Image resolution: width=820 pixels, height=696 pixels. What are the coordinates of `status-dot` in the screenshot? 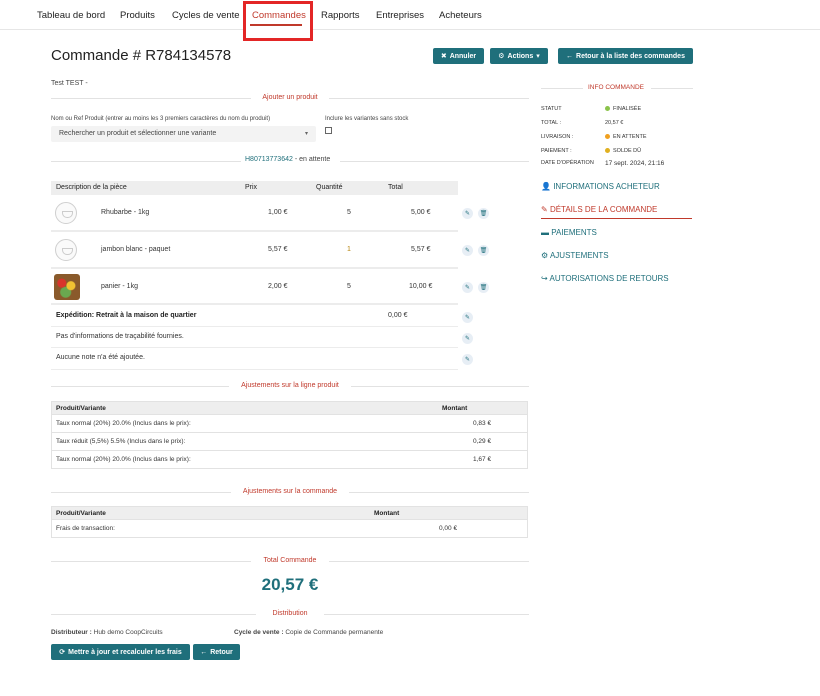 It's located at (607, 109).